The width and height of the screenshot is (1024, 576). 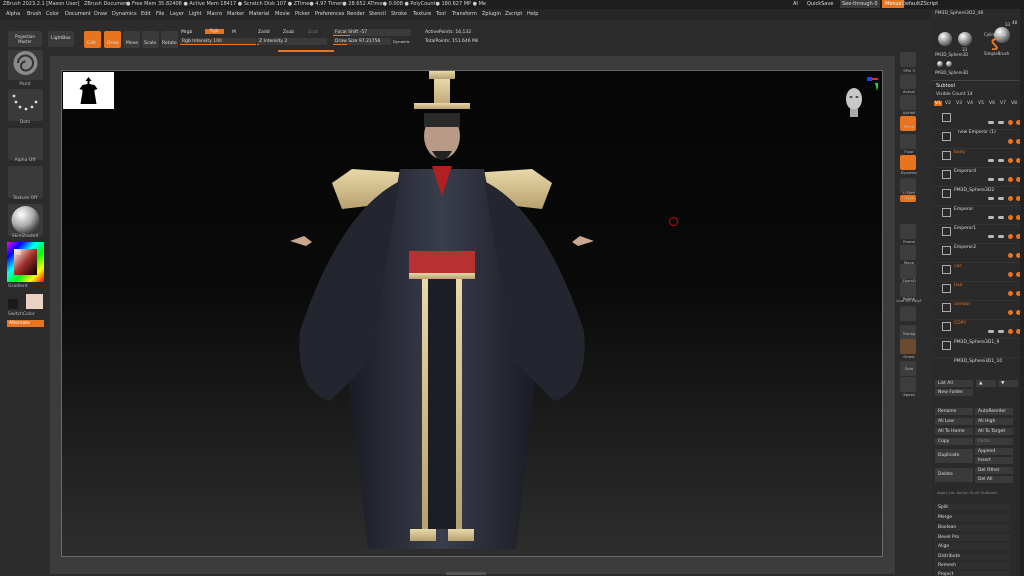 I want to click on menu-movie: Movie, so click(x=282, y=14).